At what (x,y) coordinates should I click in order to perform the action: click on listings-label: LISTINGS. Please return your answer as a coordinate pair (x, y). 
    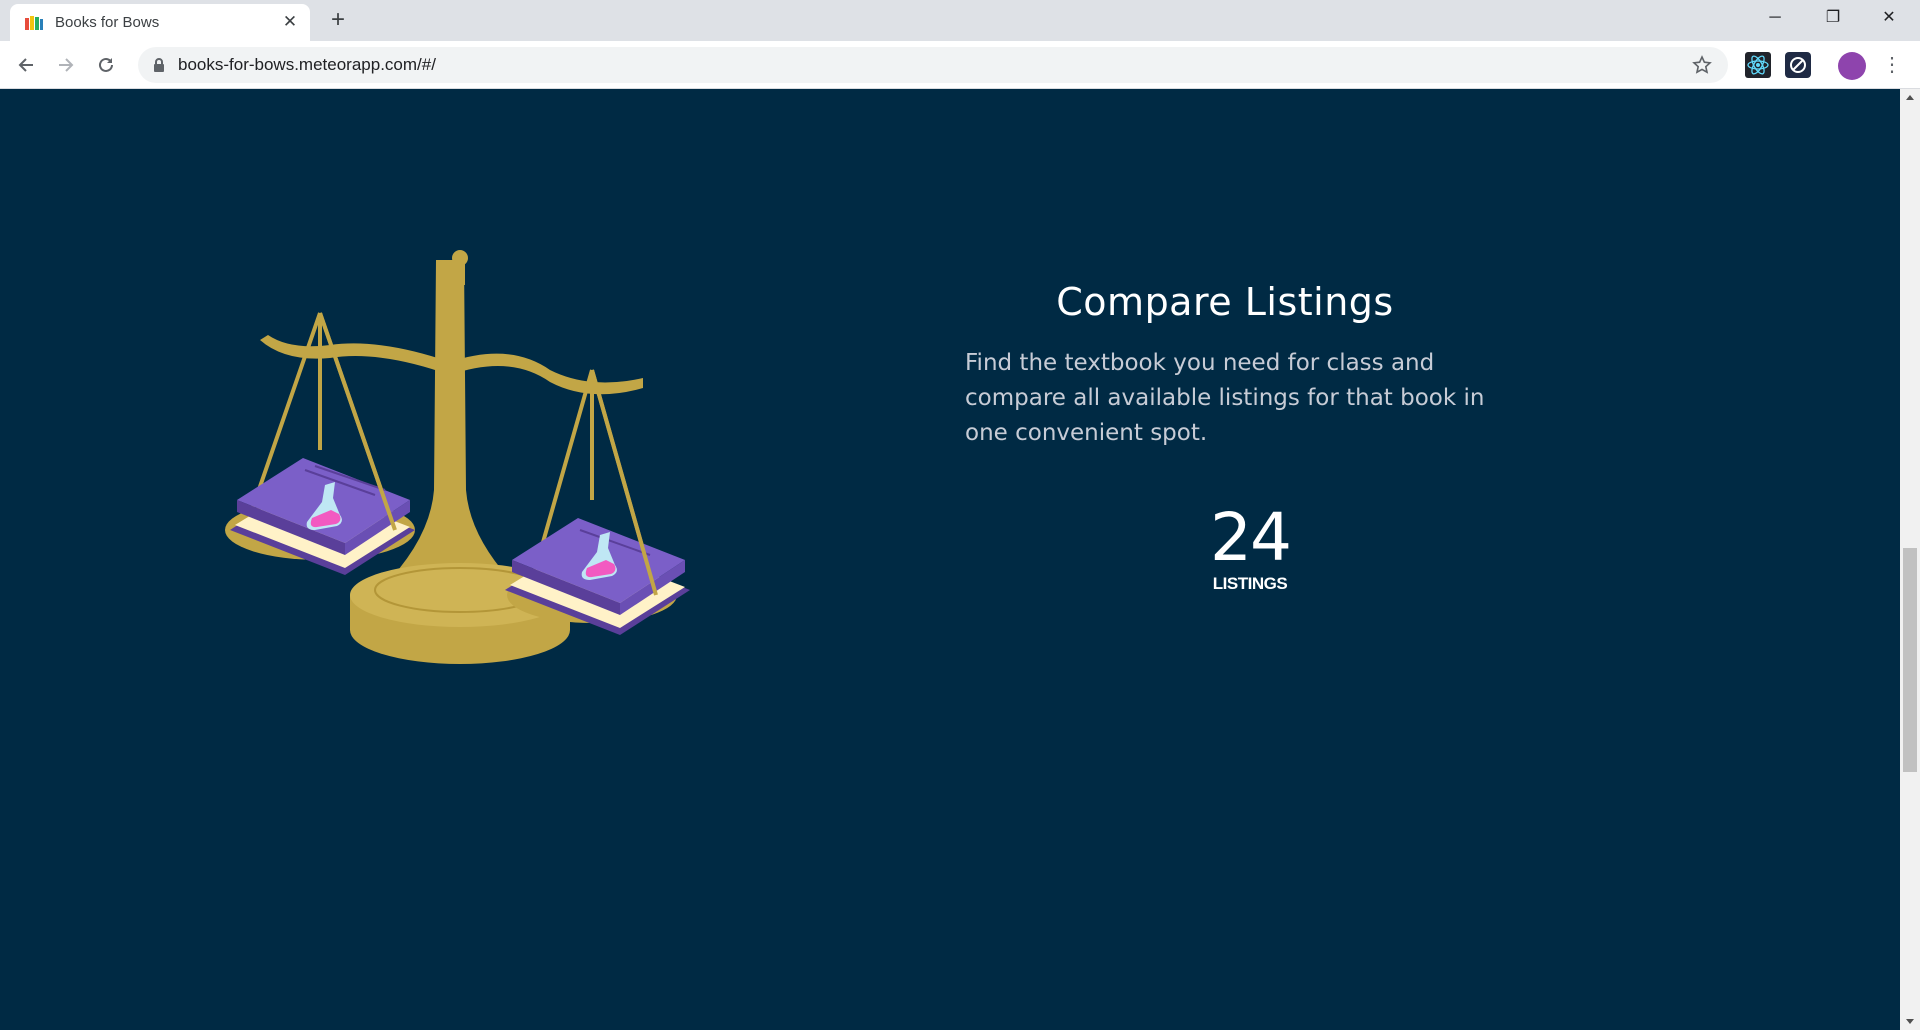
    Looking at the image, I should click on (1250, 583).